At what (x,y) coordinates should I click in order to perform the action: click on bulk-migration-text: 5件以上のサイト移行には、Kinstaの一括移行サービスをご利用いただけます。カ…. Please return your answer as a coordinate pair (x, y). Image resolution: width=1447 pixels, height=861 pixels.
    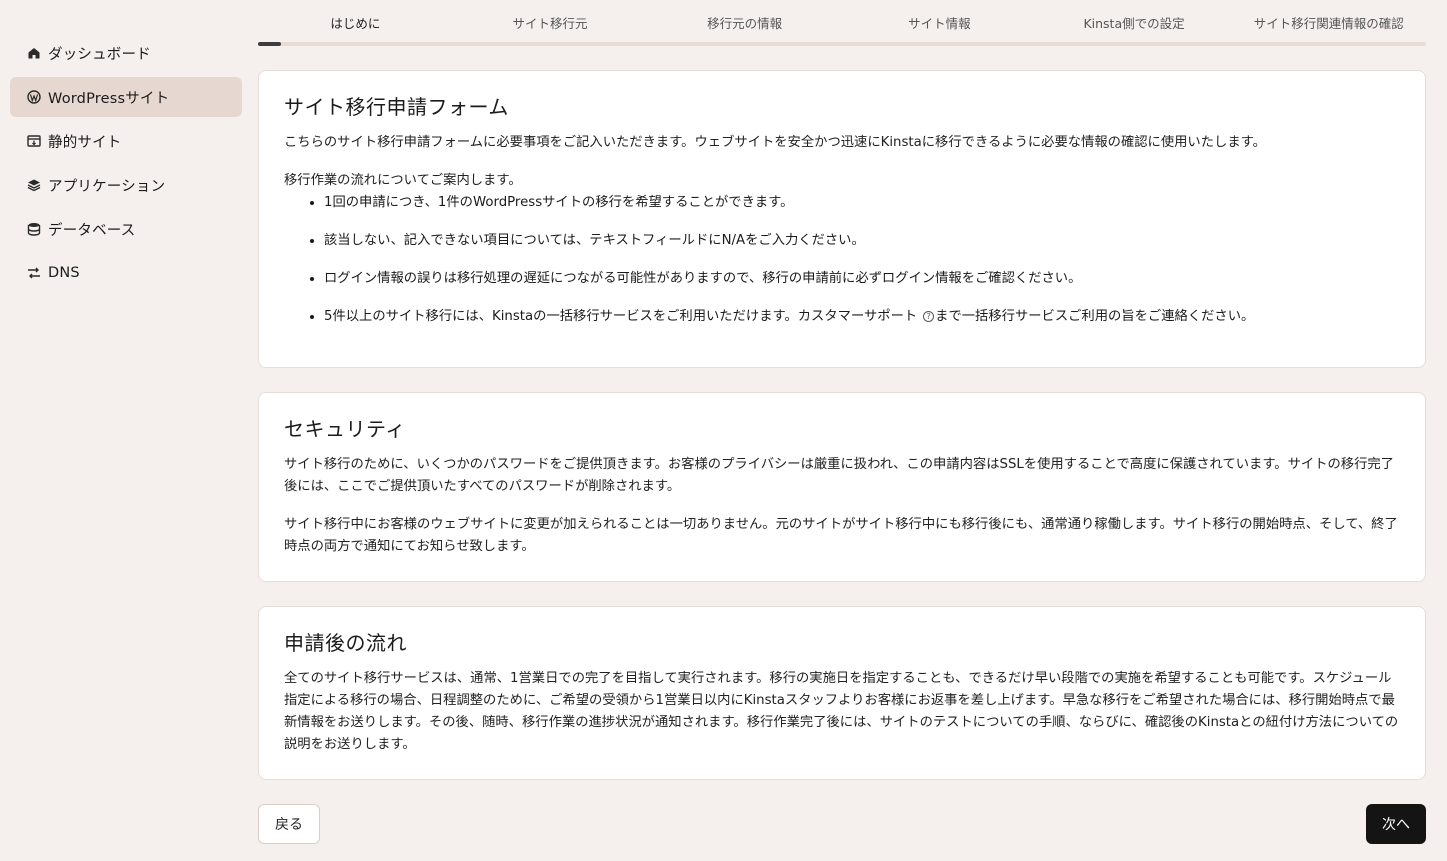
    Looking at the image, I should click on (621, 316).